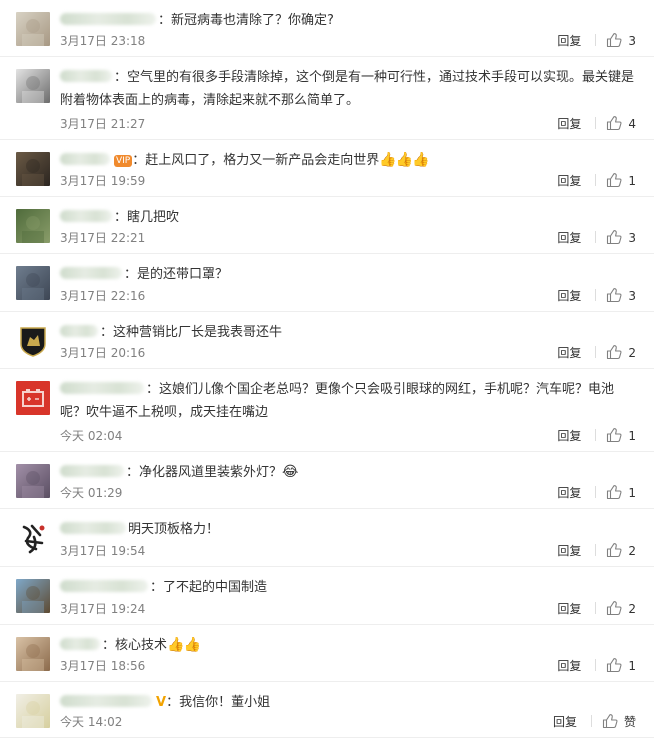 Image resolution: width=654 pixels, height=740 pixels. I want to click on comment-content: ：净化器风道里装紫外灯？😂, so click(348, 472).